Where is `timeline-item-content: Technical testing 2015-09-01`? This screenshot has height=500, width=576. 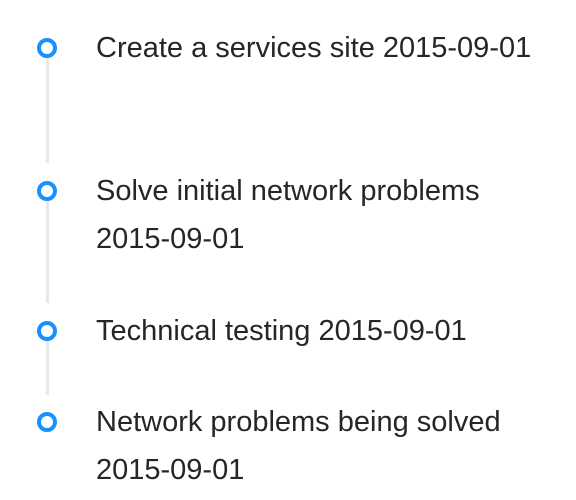 timeline-item-content: Technical testing 2015-09-01 is located at coordinates (281, 331).